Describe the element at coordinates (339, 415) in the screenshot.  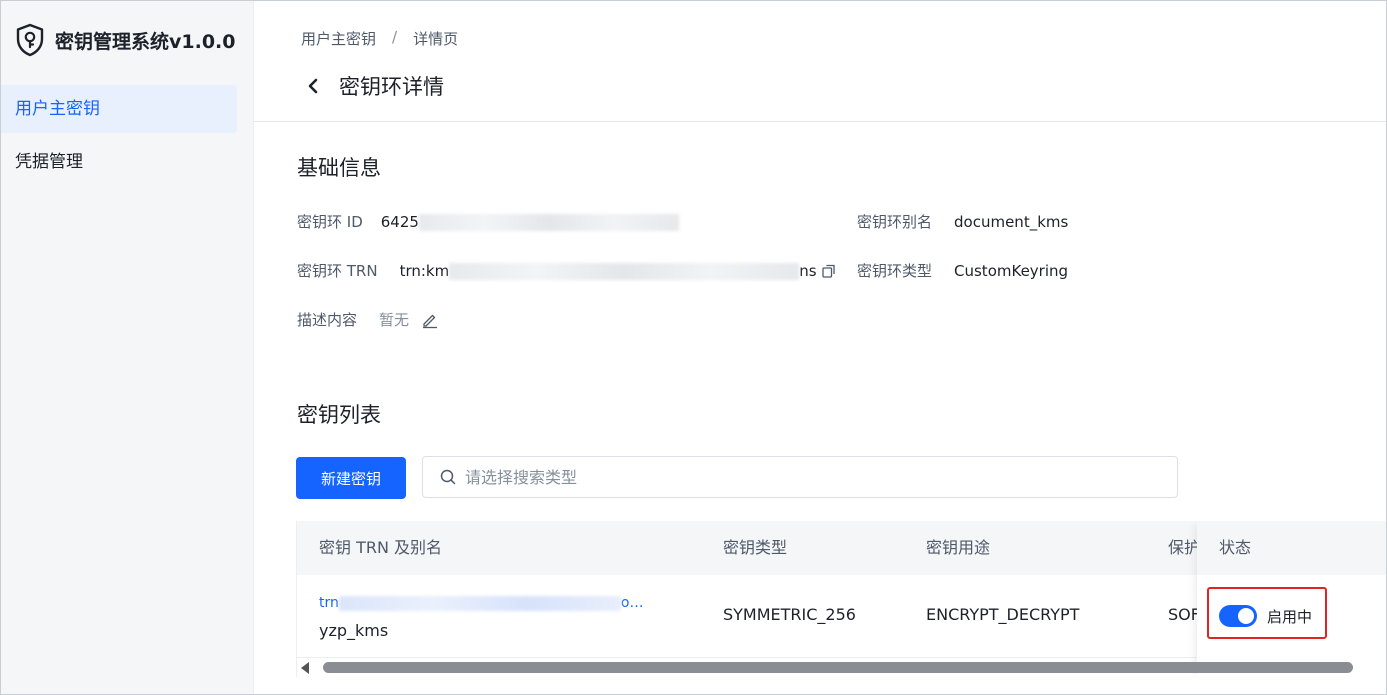
I see `key-list-title: 密钥列表` at that location.